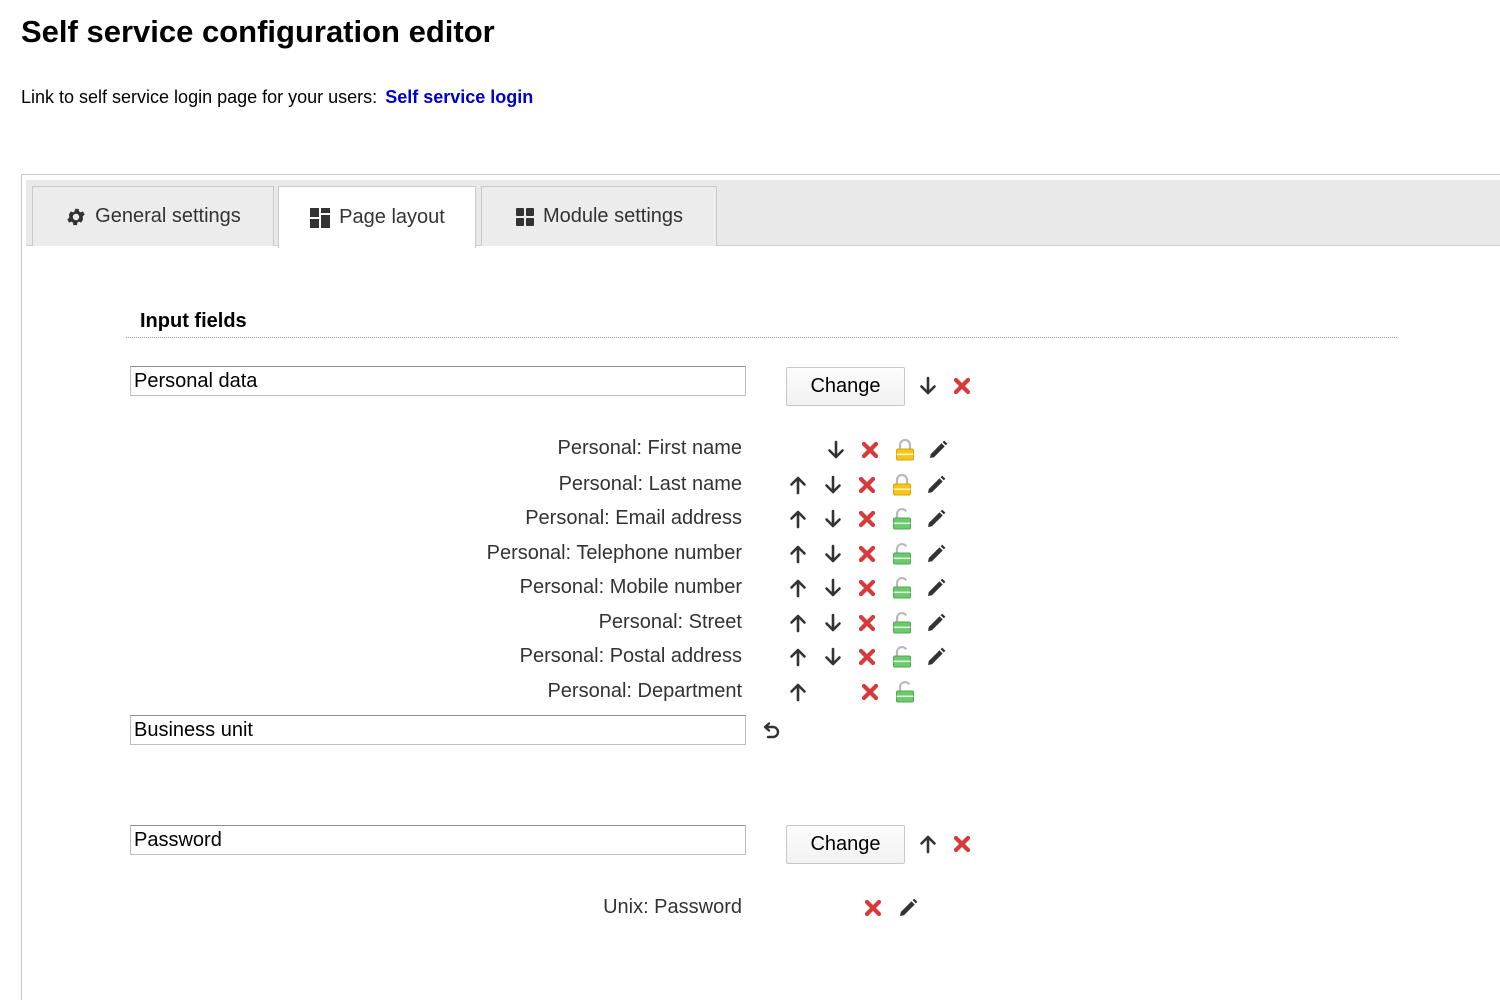 The image size is (1500, 1000). What do you see at coordinates (613, 216) in the screenshot?
I see `tab-label: Module settings` at bounding box center [613, 216].